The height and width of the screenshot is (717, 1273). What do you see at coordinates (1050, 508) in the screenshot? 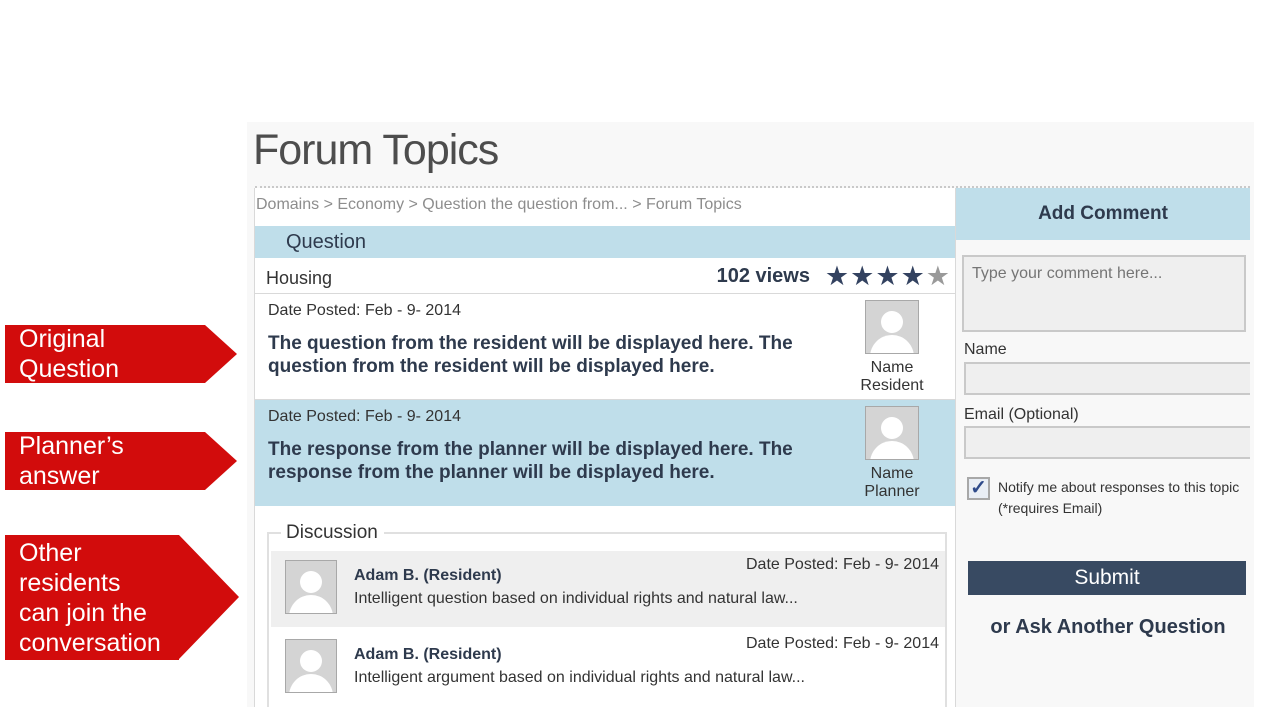
I see `notify-note: (*requires Email)` at bounding box center [1050, 508].